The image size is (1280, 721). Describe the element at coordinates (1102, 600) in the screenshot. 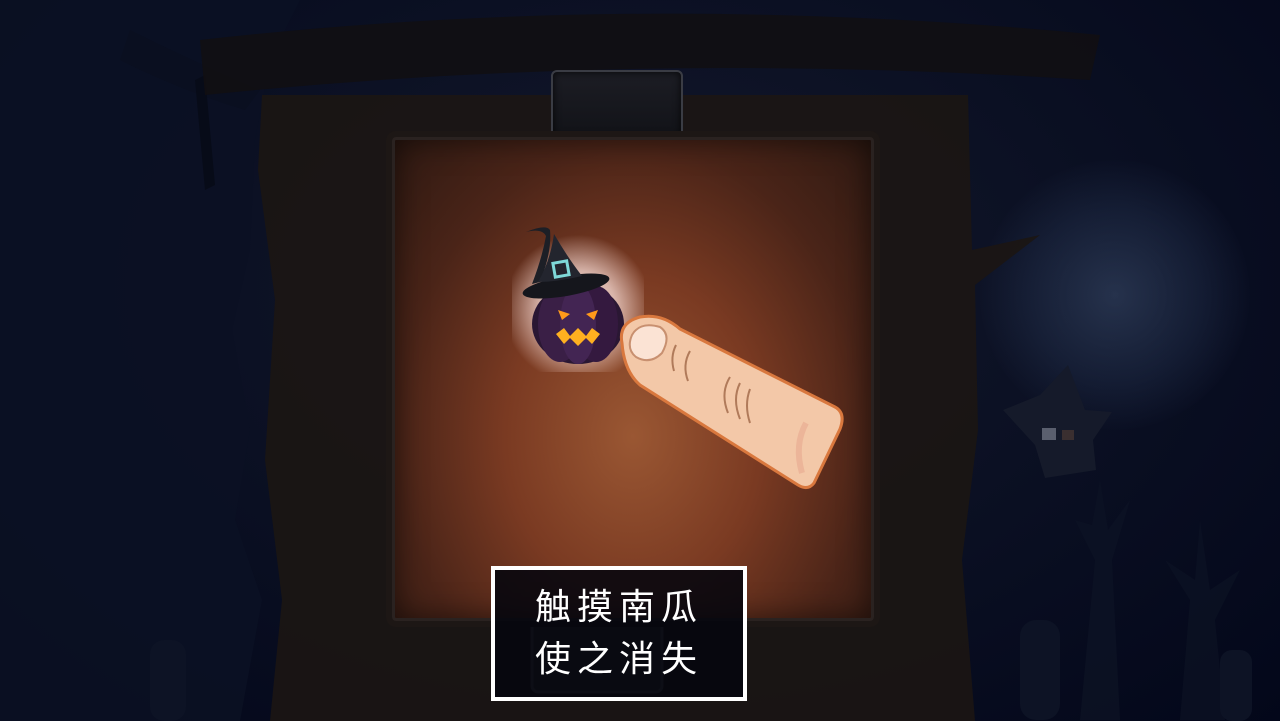

I see `dead-tree` at that location.